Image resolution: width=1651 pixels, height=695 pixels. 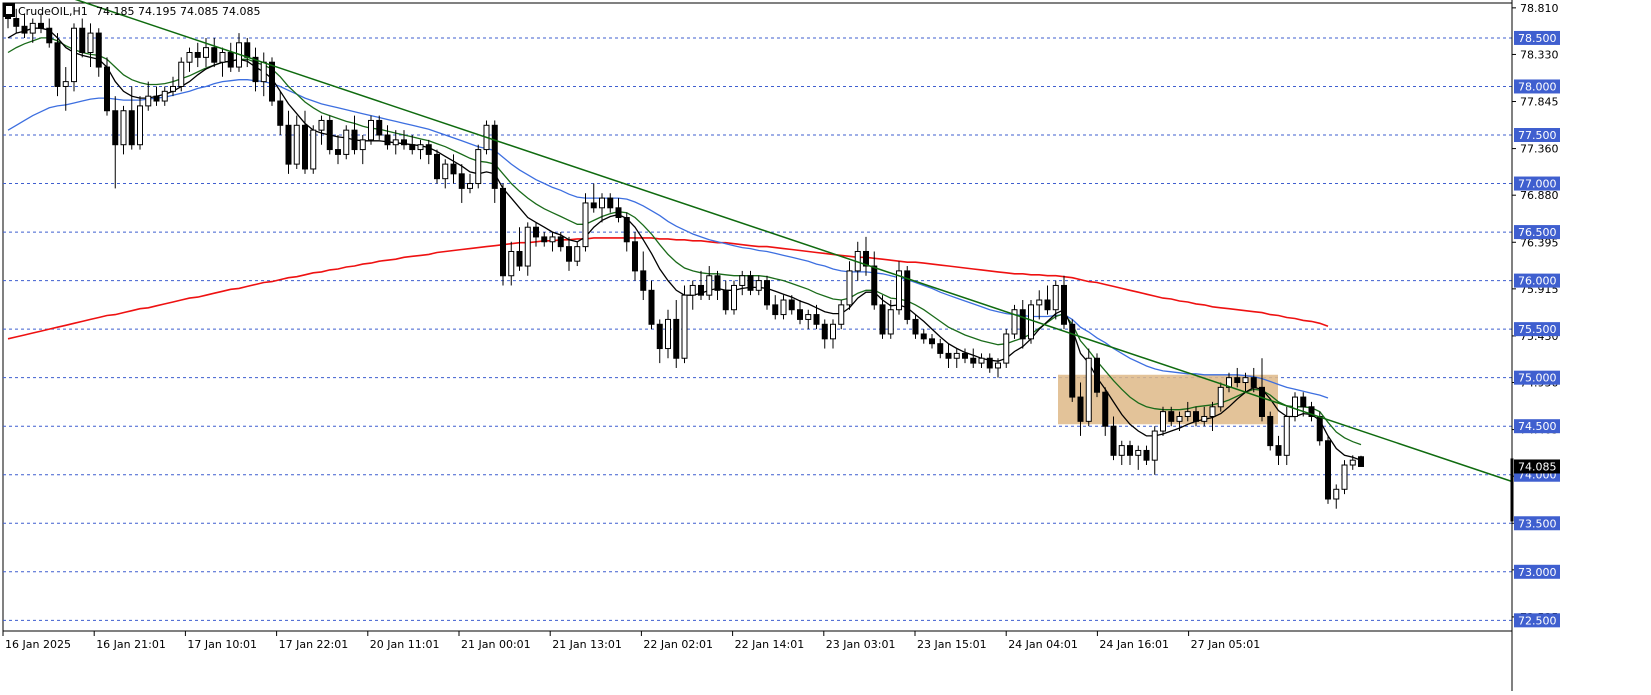 I want to click on level-tag-label: 75.500, so click(x=1537, y=329).